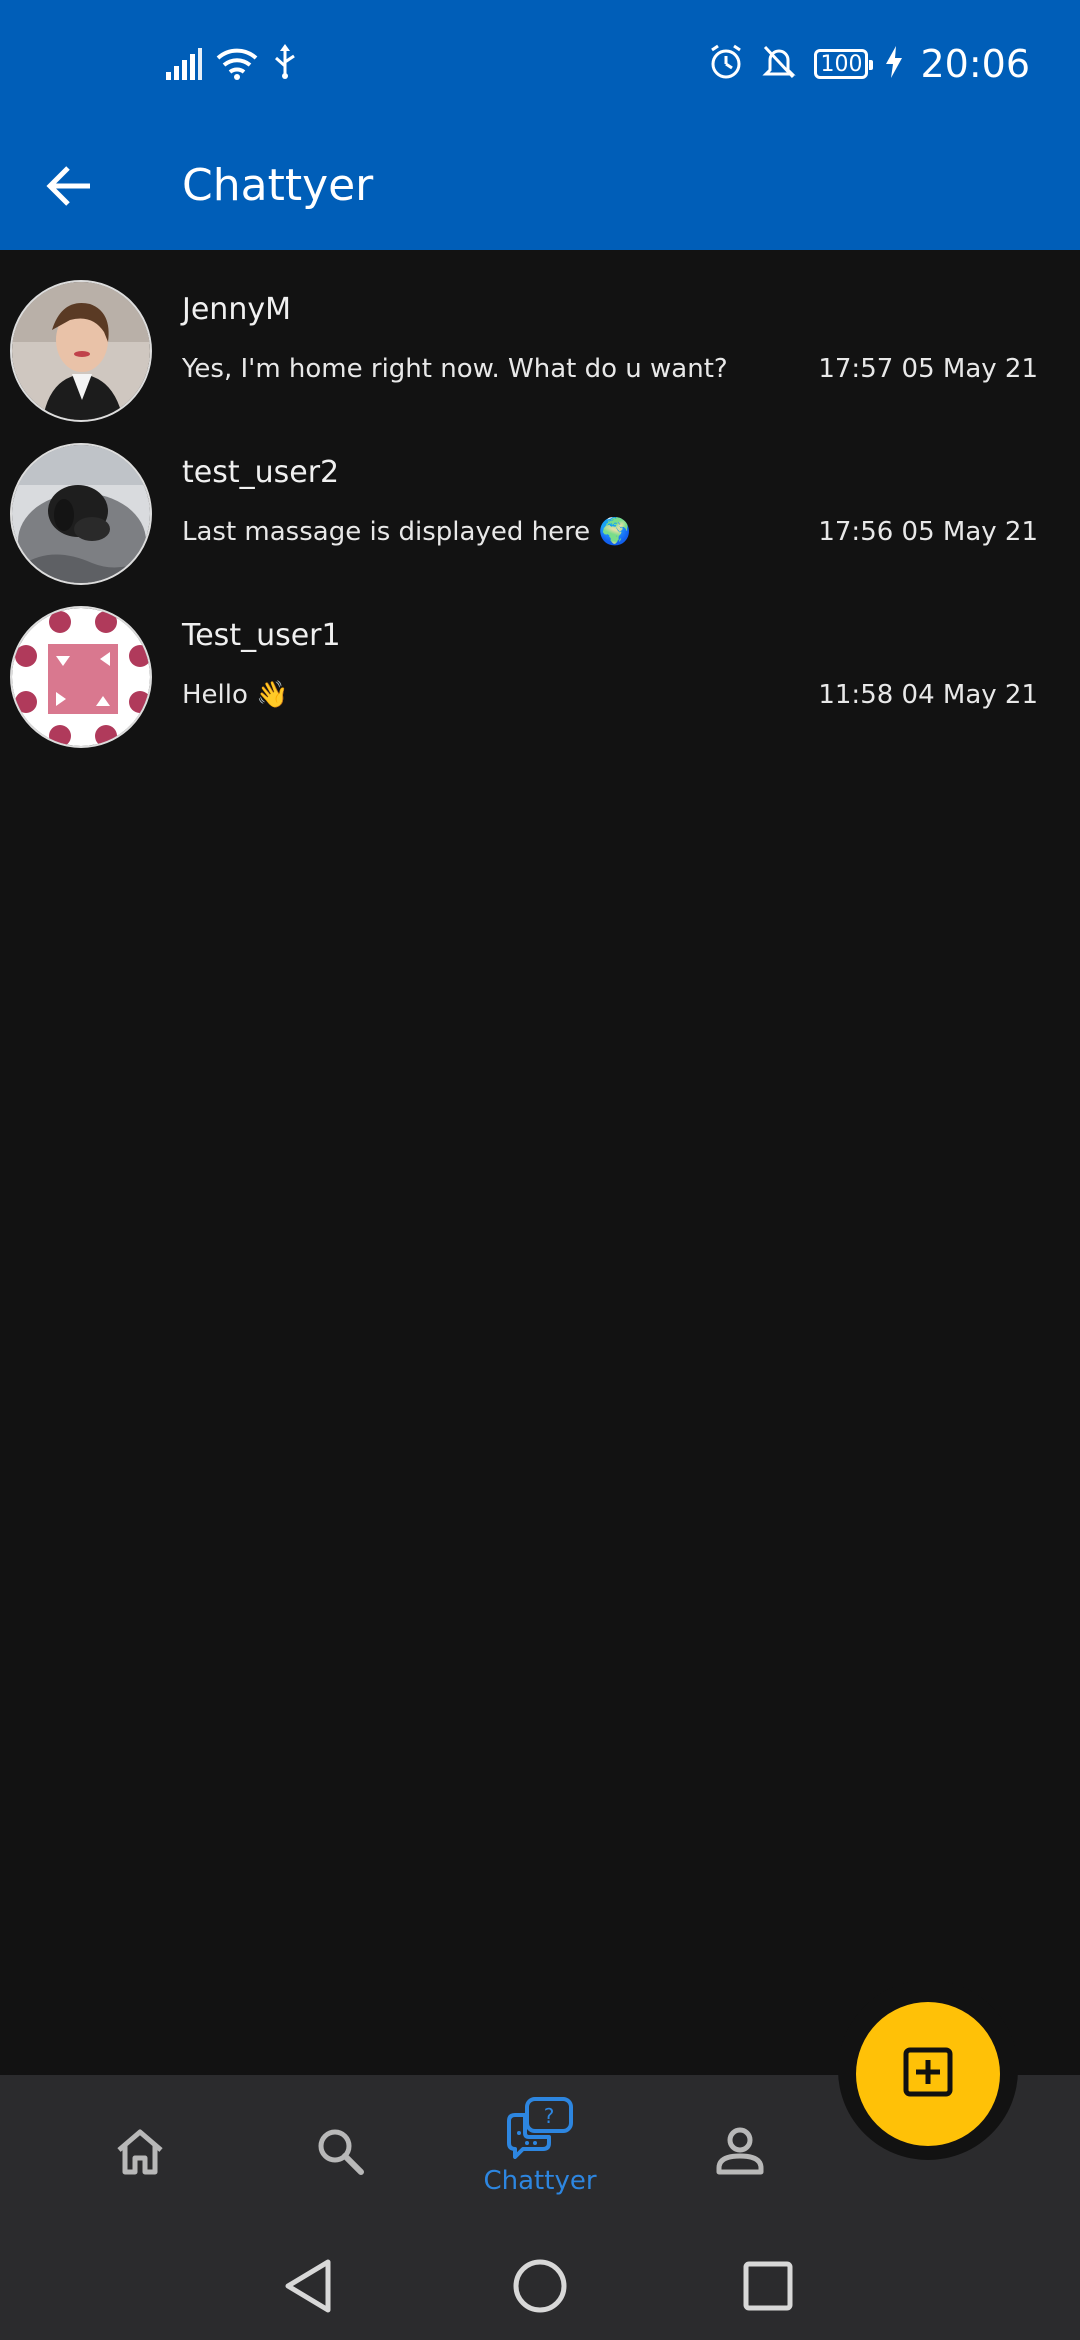 This screenshot has height=2340, width=1080. I want to click on add-square-icon, so click(928, 2074).